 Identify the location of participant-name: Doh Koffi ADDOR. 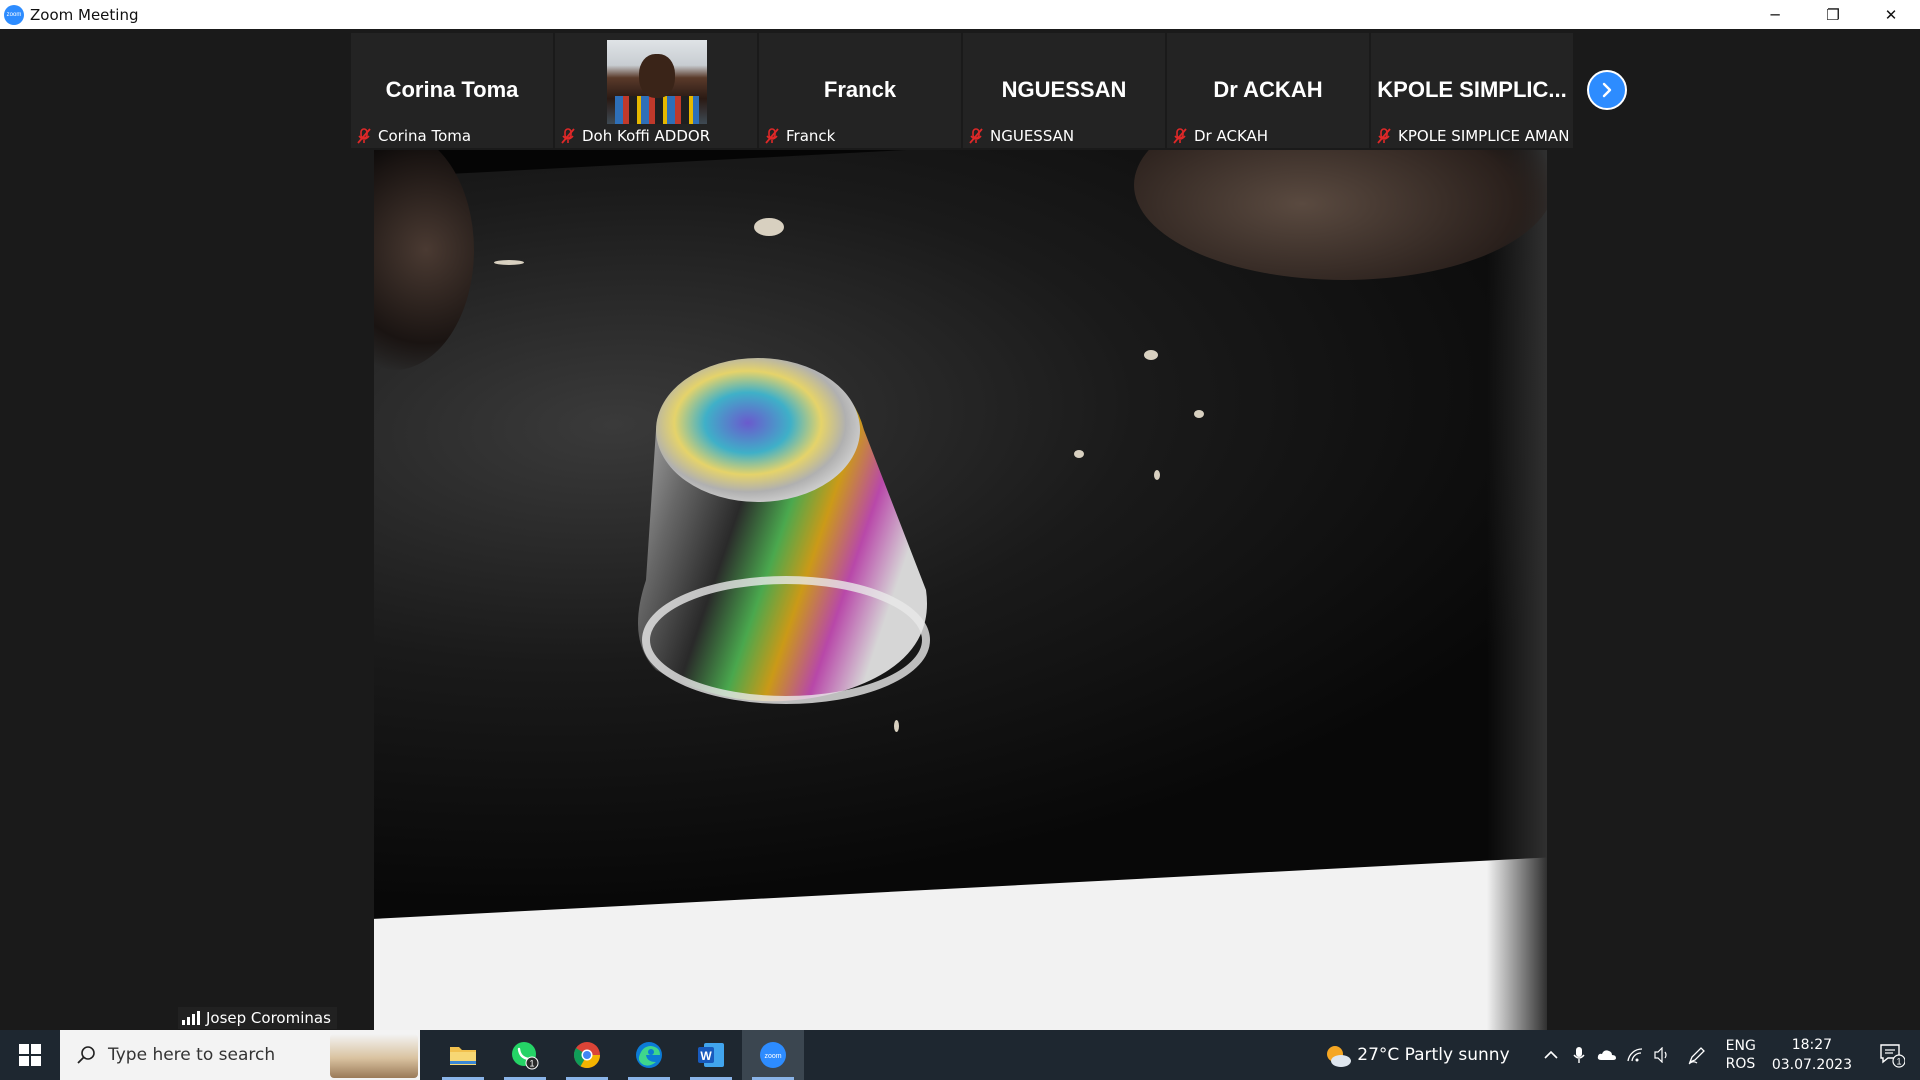
(646, 136).